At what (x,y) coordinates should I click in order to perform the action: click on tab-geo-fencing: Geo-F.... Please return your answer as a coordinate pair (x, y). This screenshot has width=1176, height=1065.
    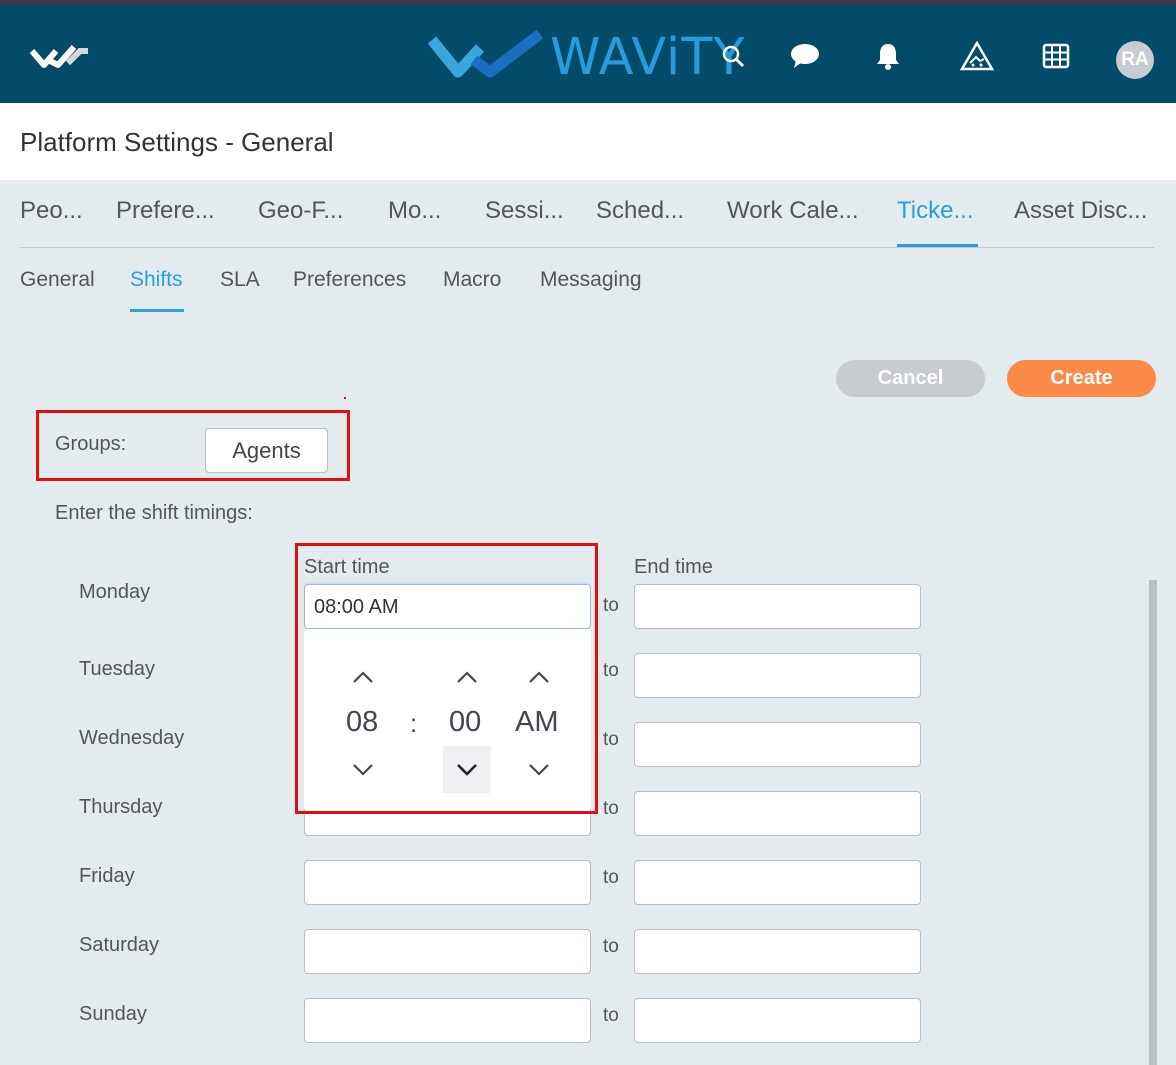
    Looking at the image, I should click on (300, 211).